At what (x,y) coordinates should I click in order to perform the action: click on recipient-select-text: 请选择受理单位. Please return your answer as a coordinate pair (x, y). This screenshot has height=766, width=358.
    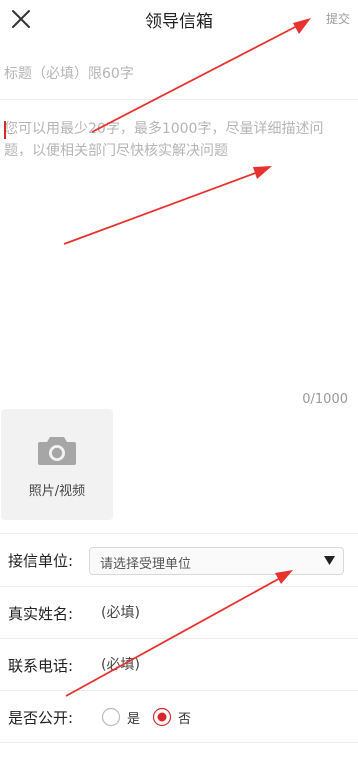
    Looking at the image, I should click on (146, 564).